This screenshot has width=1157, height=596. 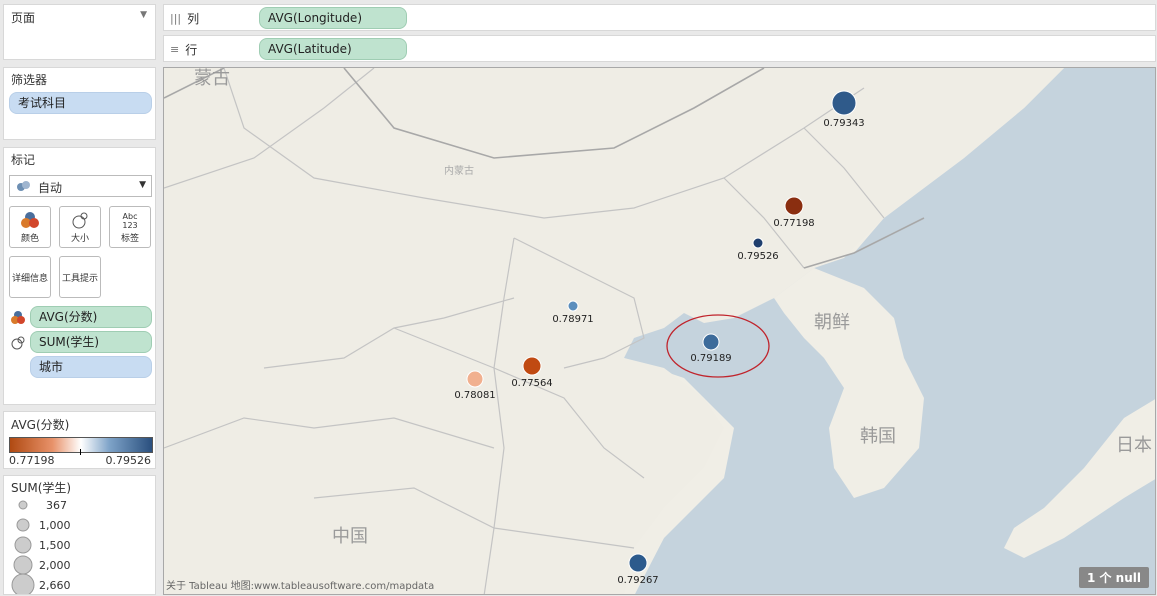 I want to click on filters-card: 筛选器 考试科目, so click(x=79, y=103).